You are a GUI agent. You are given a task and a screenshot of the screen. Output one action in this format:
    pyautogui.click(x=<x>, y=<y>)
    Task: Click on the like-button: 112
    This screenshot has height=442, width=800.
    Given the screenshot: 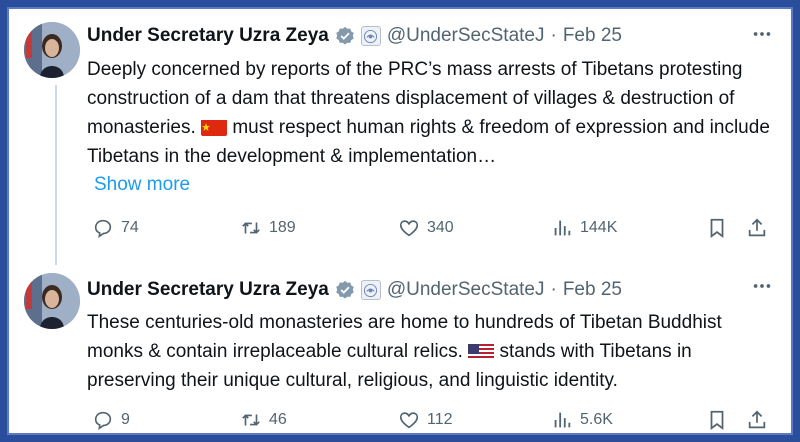 What is the action you would take?
    pyautogui.click(x=425, y=420)
    